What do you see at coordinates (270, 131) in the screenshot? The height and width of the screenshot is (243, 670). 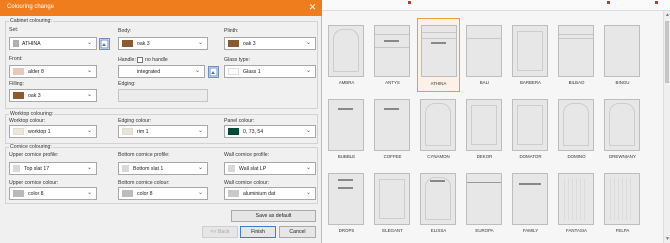 I see `panel-colour-select: 0, 73, 54 ⌄` at bounding box center [270, 131].